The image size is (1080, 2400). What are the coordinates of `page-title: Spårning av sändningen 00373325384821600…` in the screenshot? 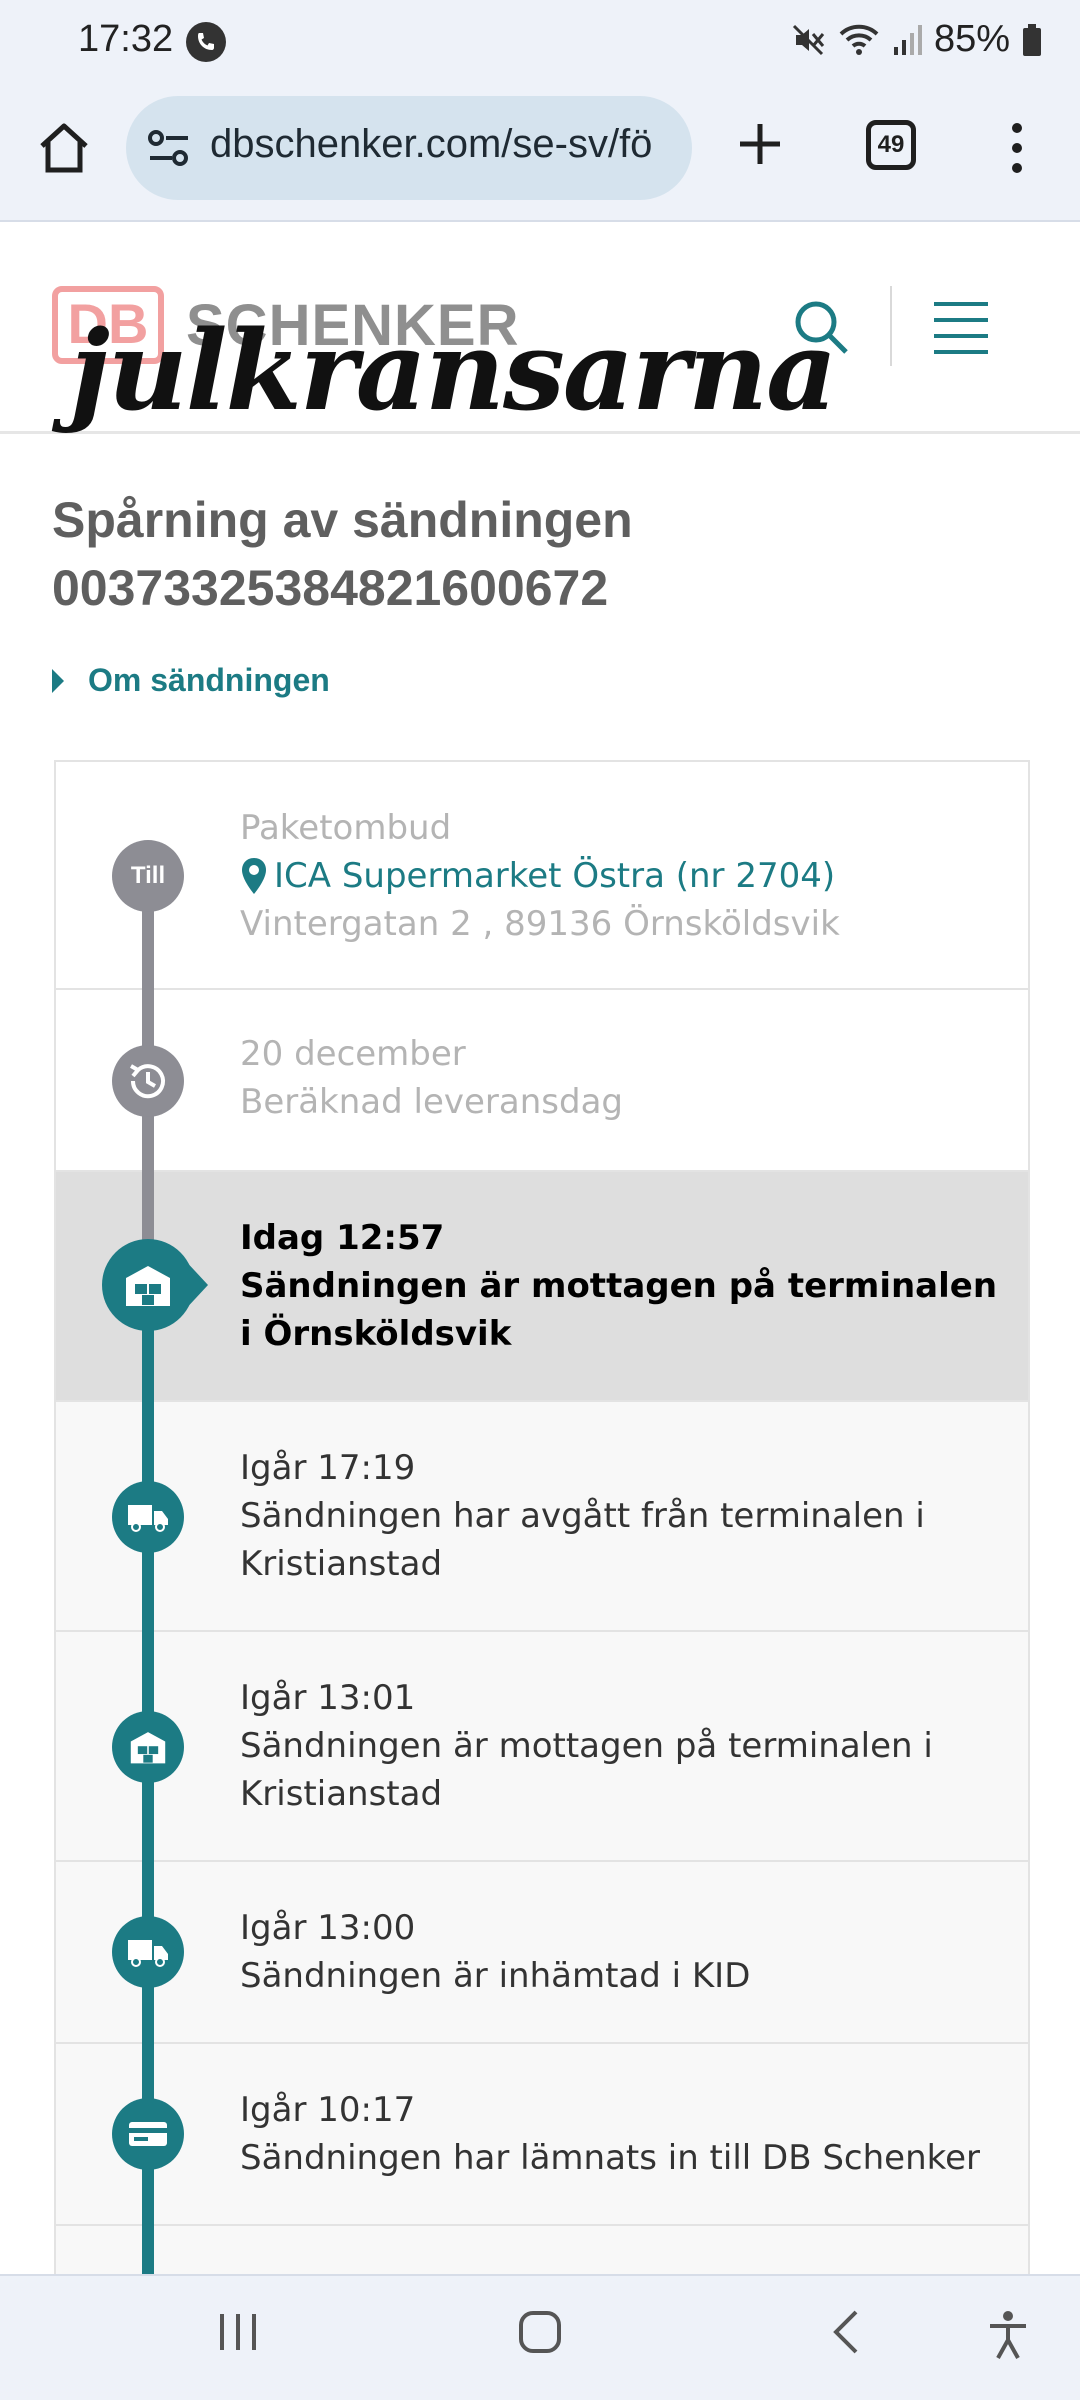 It's located at (342, 554).